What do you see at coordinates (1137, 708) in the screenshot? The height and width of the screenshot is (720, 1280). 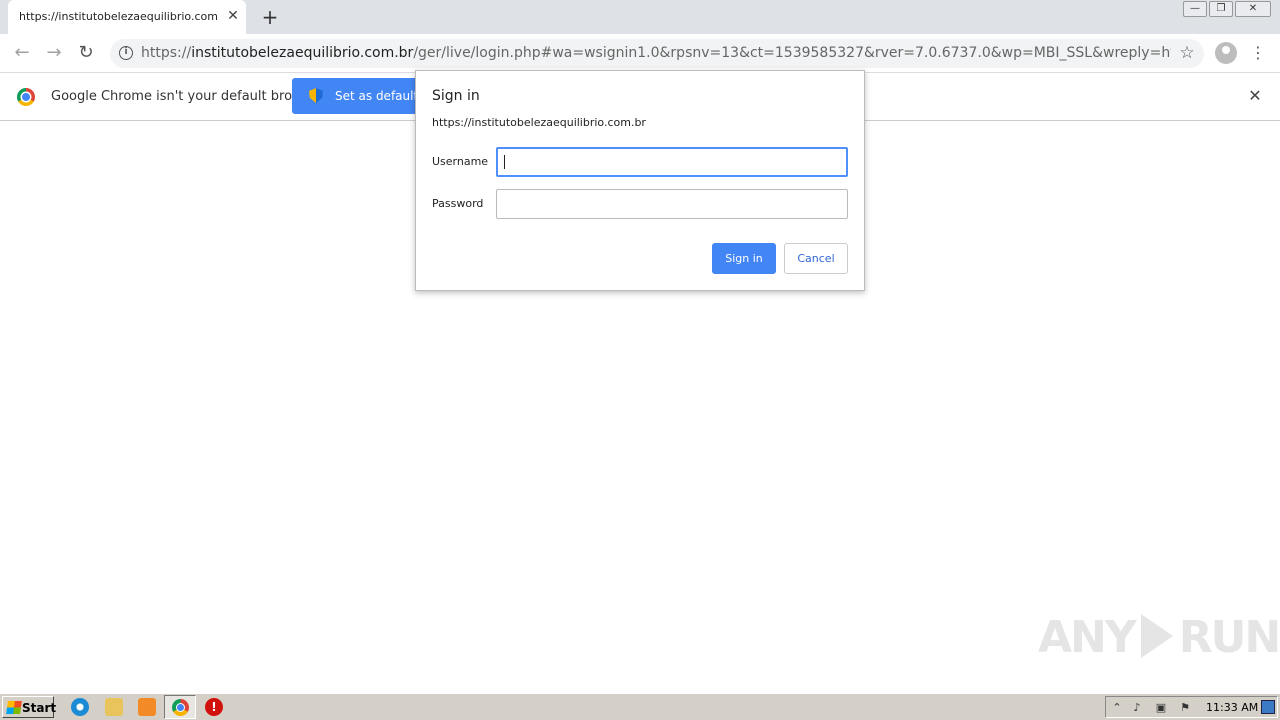 I see `volume-icon: ♪` at bounding box center [1137, 708].